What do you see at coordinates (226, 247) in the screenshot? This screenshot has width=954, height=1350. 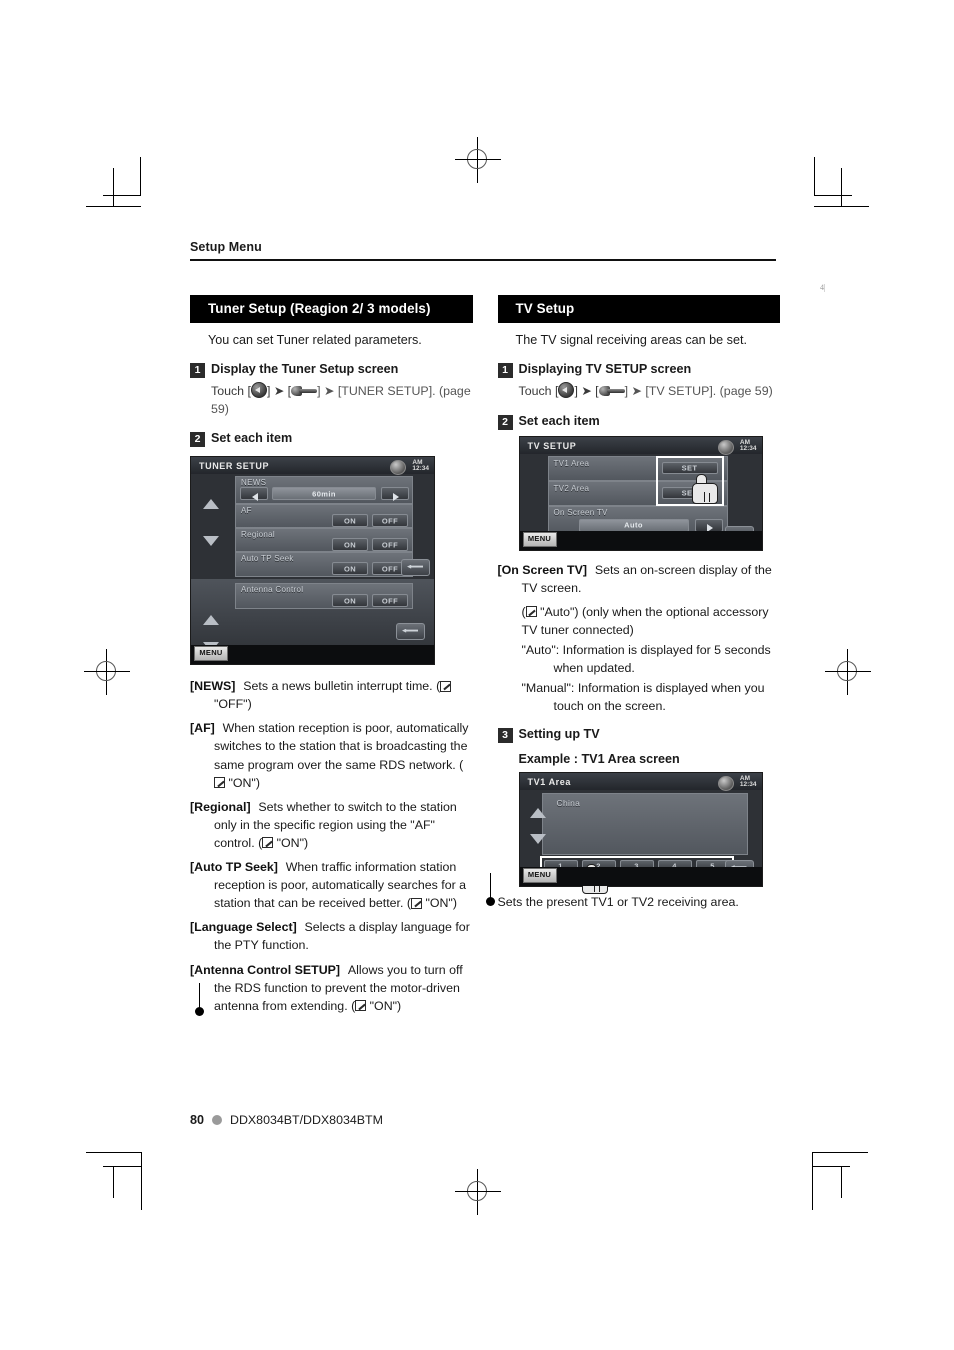 I see `running-head: Setup Menu` at bounding box center [226, 247].